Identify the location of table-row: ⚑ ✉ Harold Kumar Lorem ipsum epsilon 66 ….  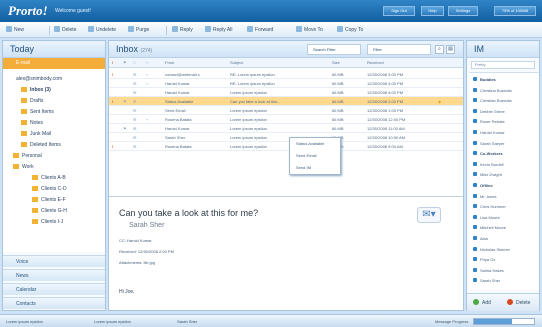
(286, 128).